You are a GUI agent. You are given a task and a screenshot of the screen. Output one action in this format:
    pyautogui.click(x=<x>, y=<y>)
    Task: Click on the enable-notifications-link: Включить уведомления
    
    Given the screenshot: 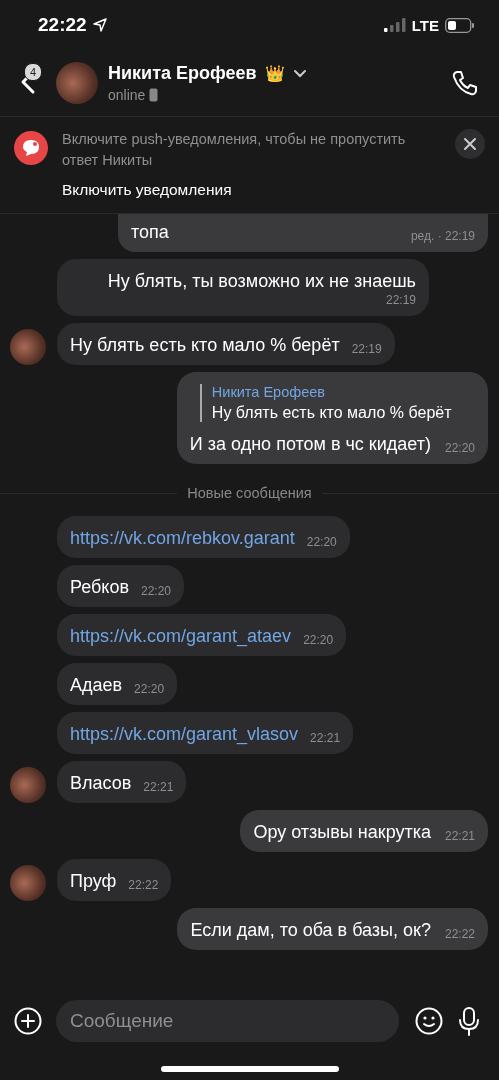 What is the action you would take?
    pyautogui.click(x=147, y=190)
    